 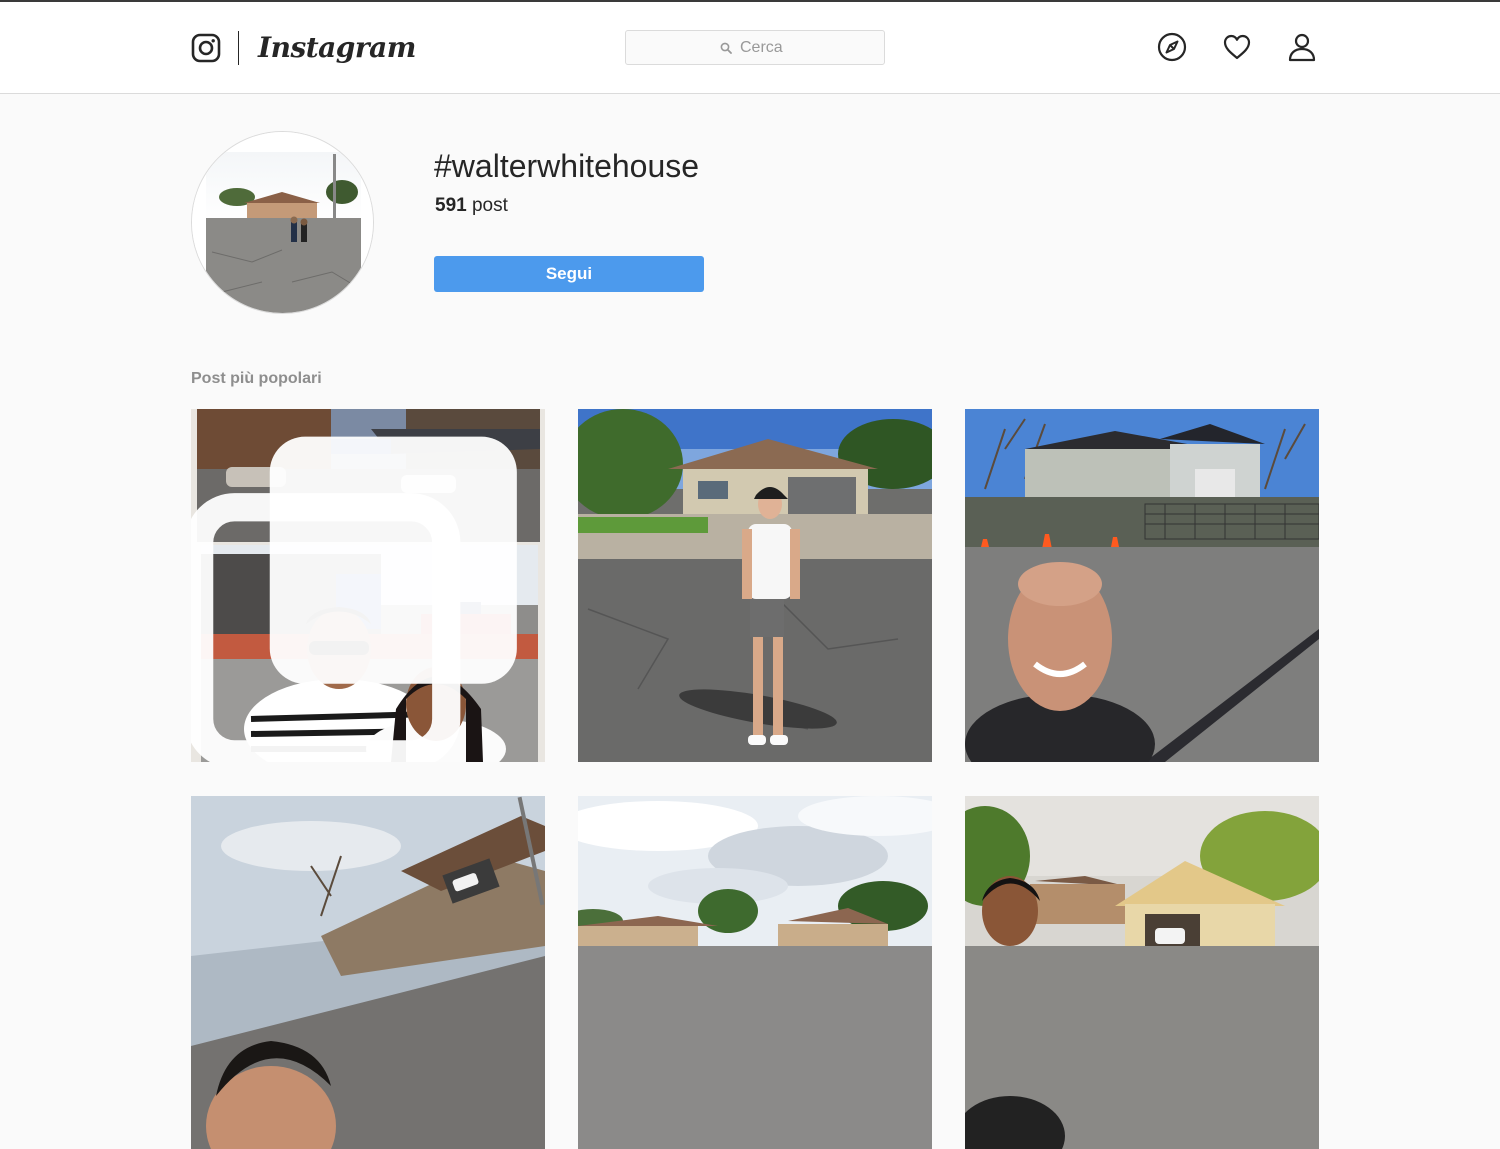 What do you see at coordinates (354, 599) in the screenshot?
I see `carousel-icon` at bounding box center [354, 599].